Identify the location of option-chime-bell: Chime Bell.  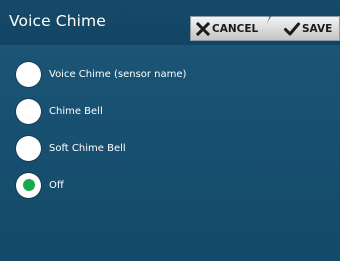
(59, 111).